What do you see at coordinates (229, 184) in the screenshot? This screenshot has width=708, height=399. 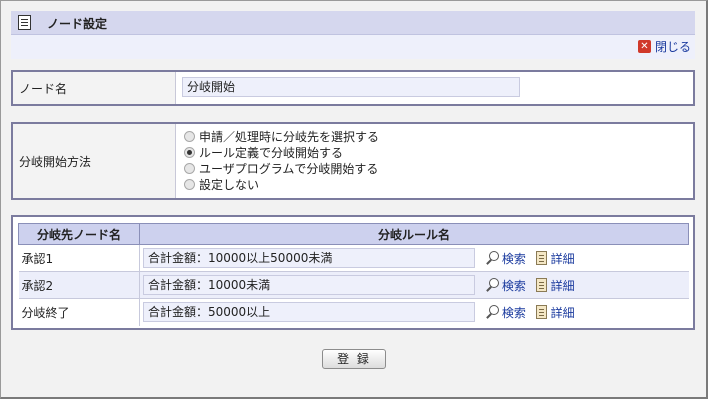 I see `radio-label: 設定しない` at bounding box center [229, 184].